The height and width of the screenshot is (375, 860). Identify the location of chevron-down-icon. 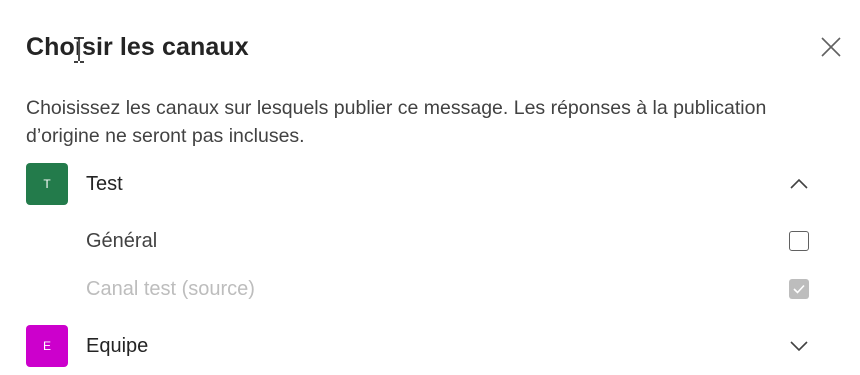
(799, 346).